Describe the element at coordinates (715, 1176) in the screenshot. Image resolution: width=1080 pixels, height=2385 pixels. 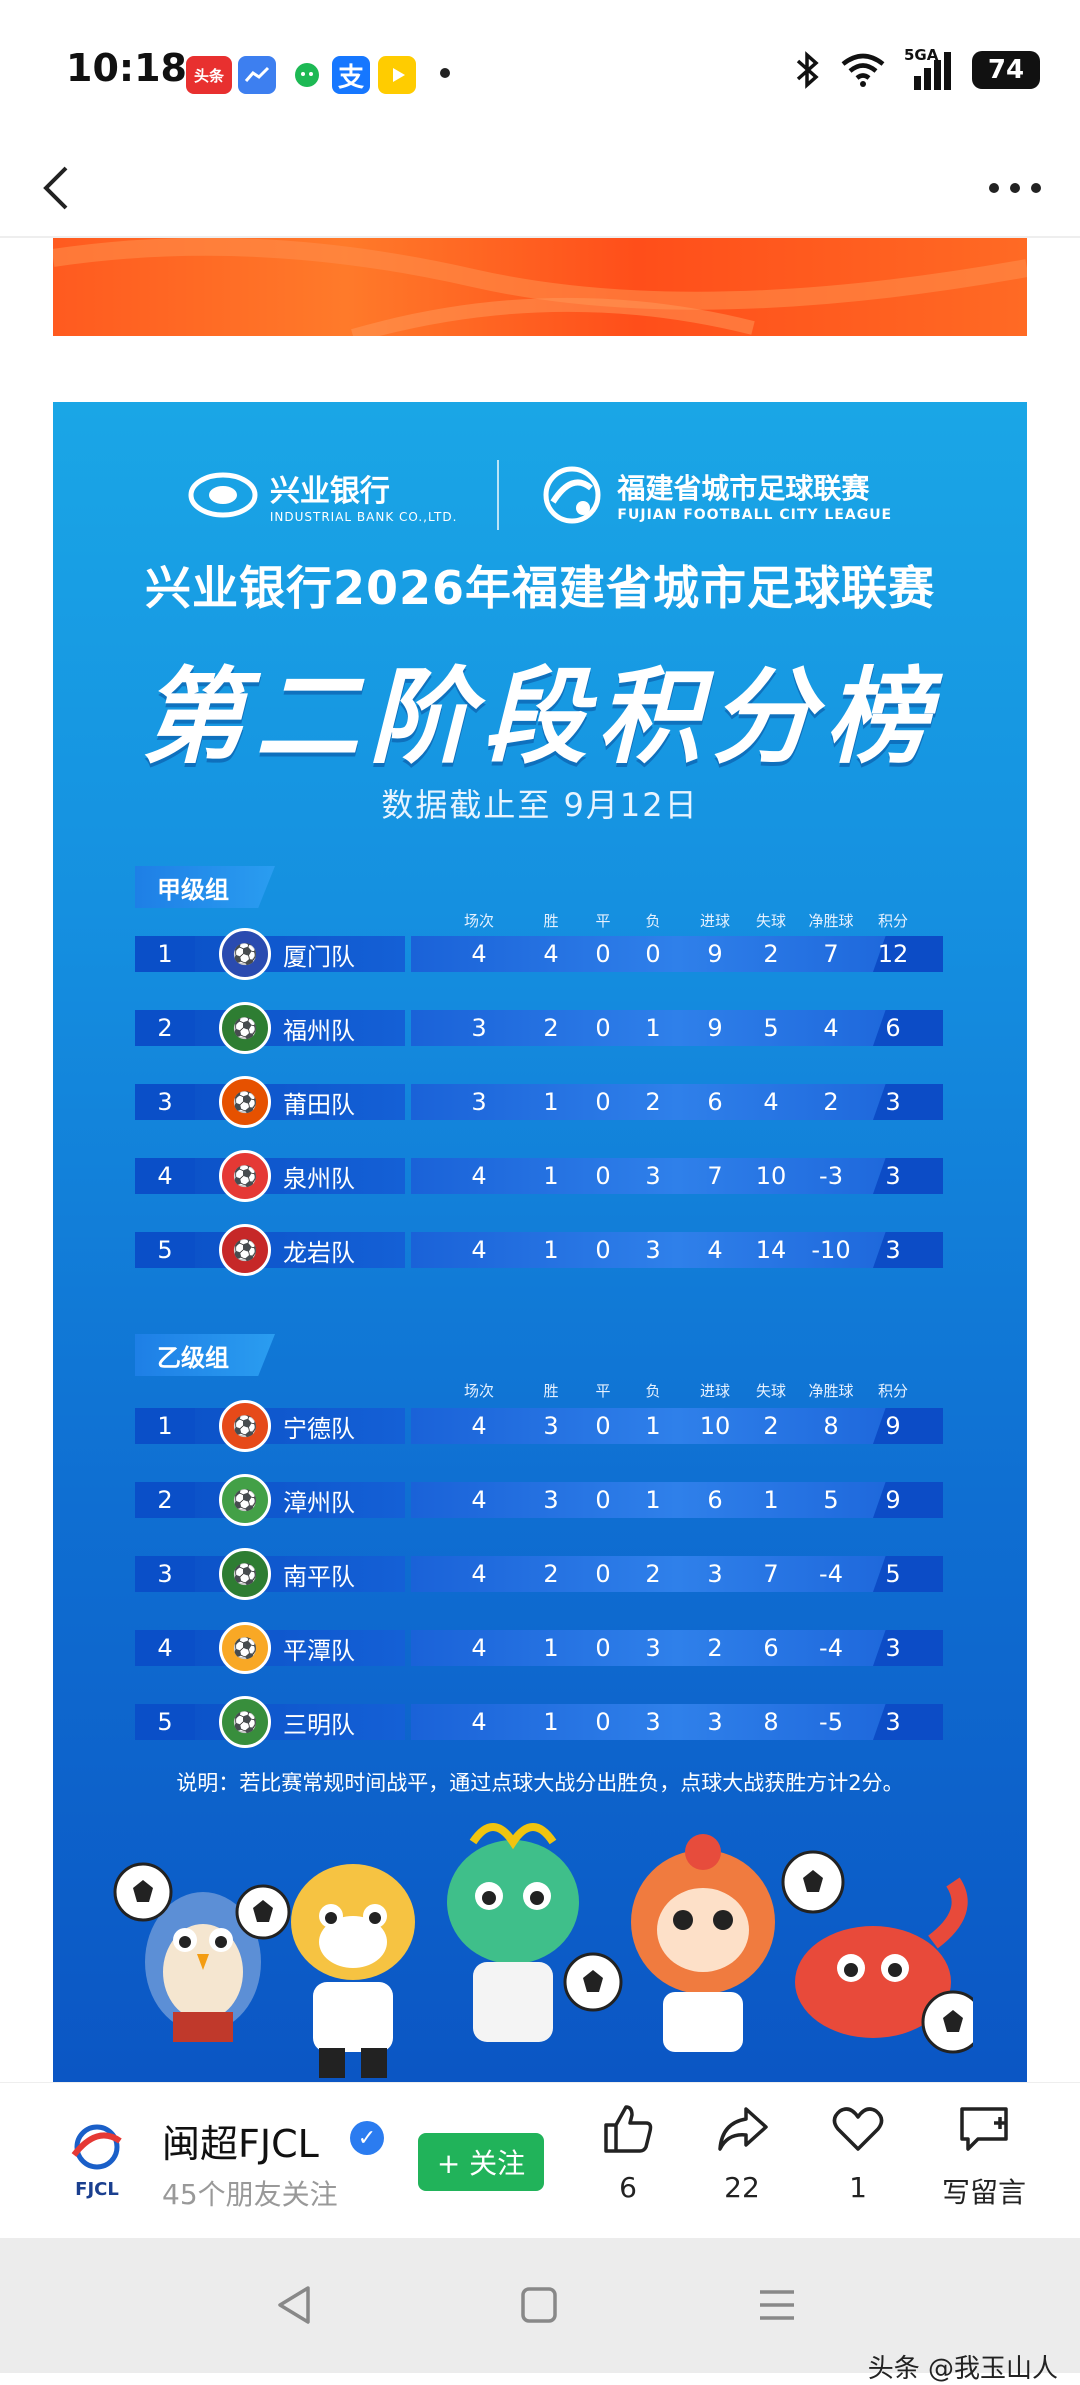
I see `stat-gf: 7` at that location.